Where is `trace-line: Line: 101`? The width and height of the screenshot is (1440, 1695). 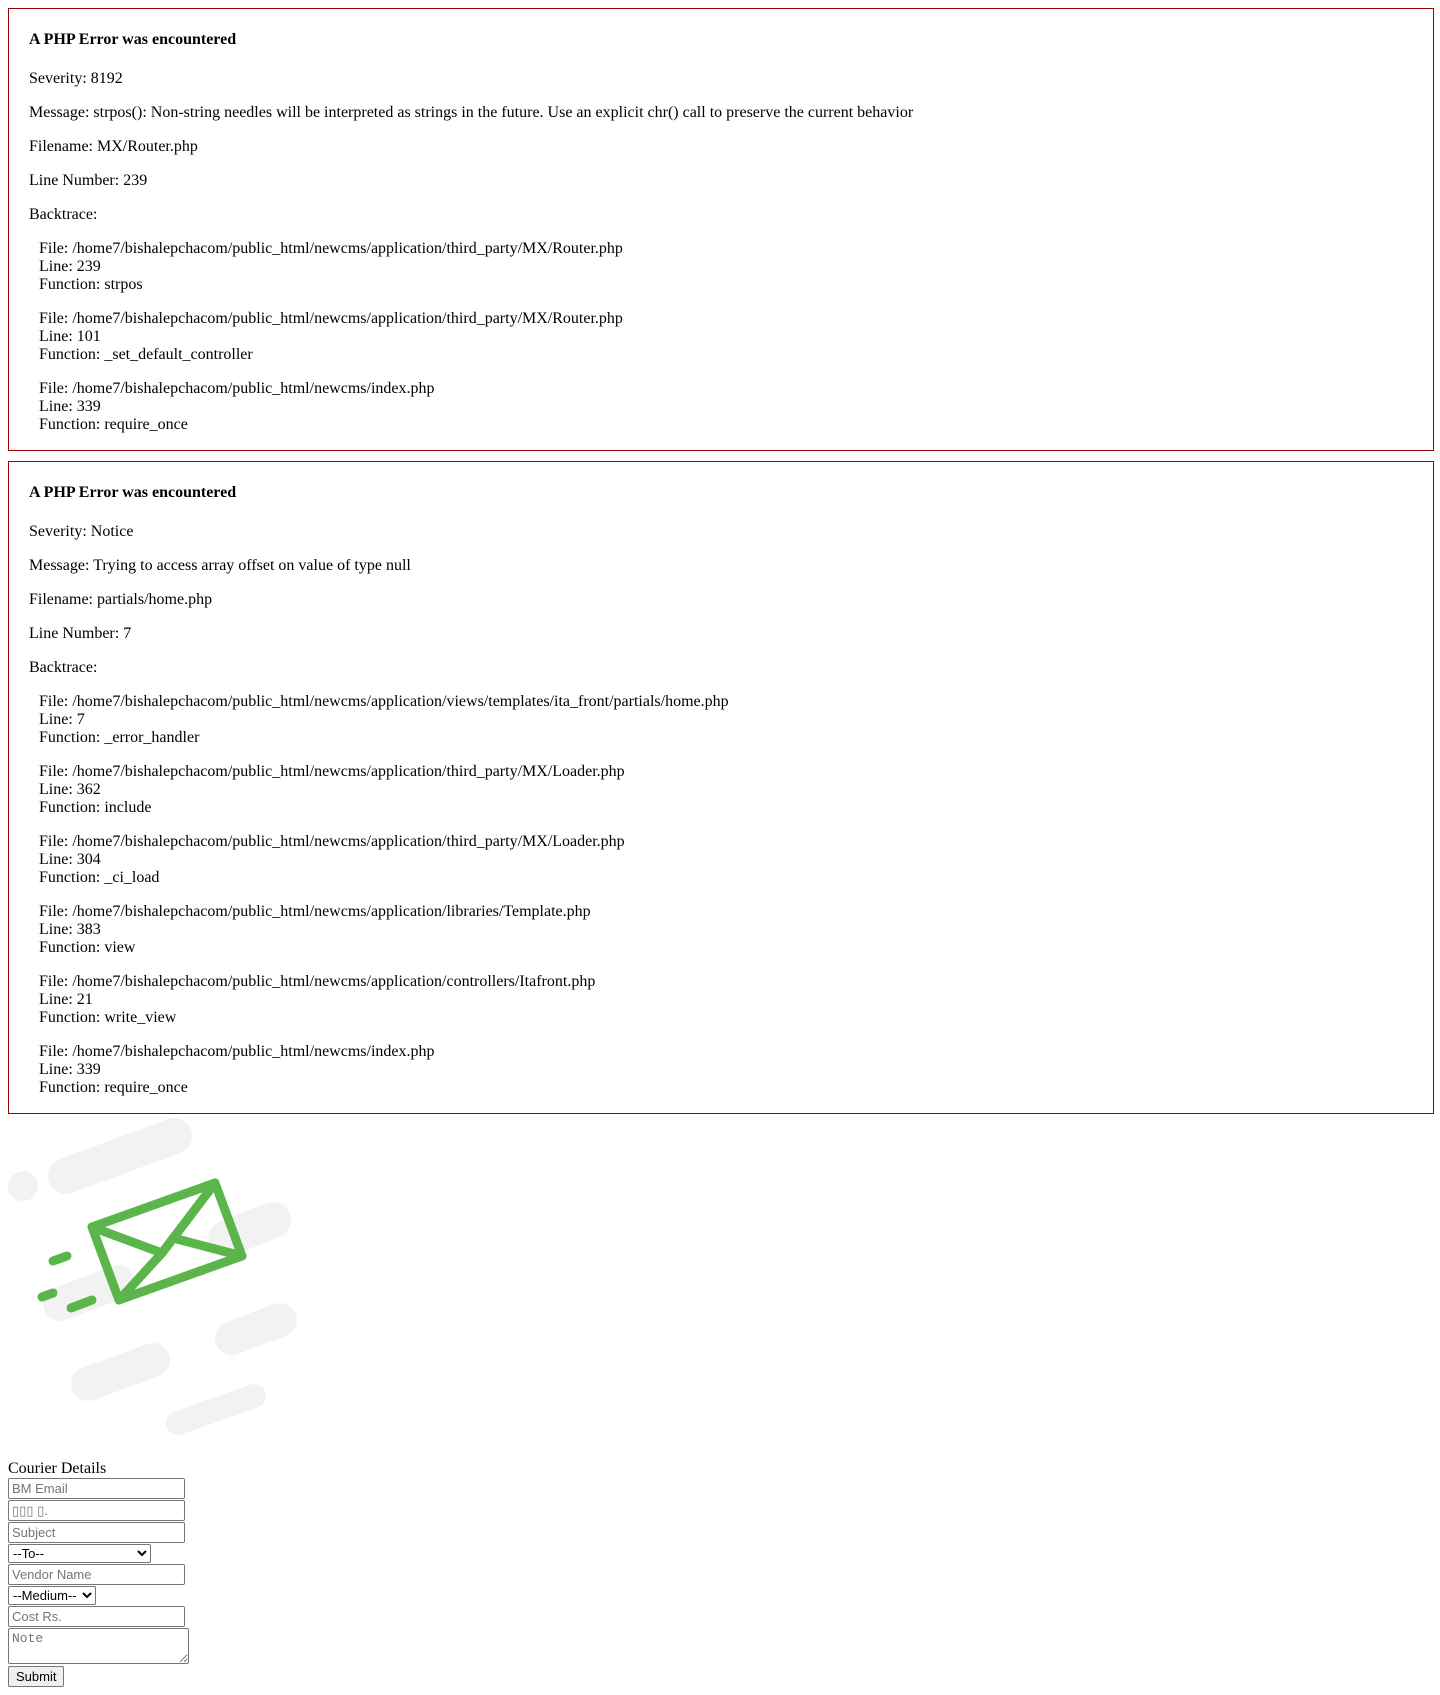
trace-line: Line: 101 is located at coordinates (70, 336).